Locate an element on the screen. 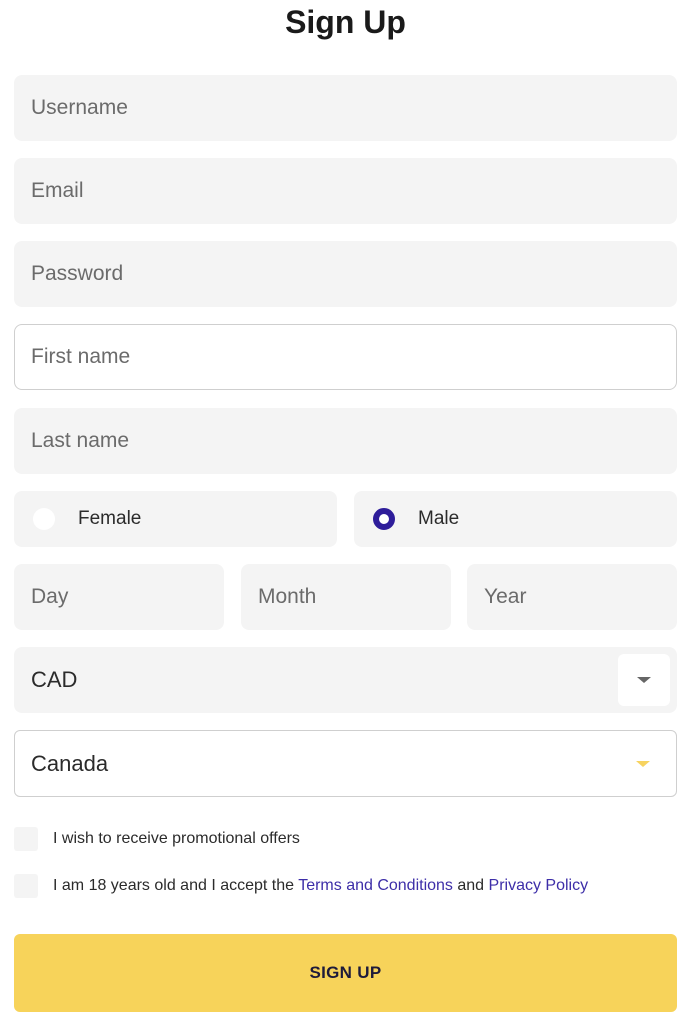 The image size is (691, 1024). radio-unchecked-icon is located at coordinates (44, 519).